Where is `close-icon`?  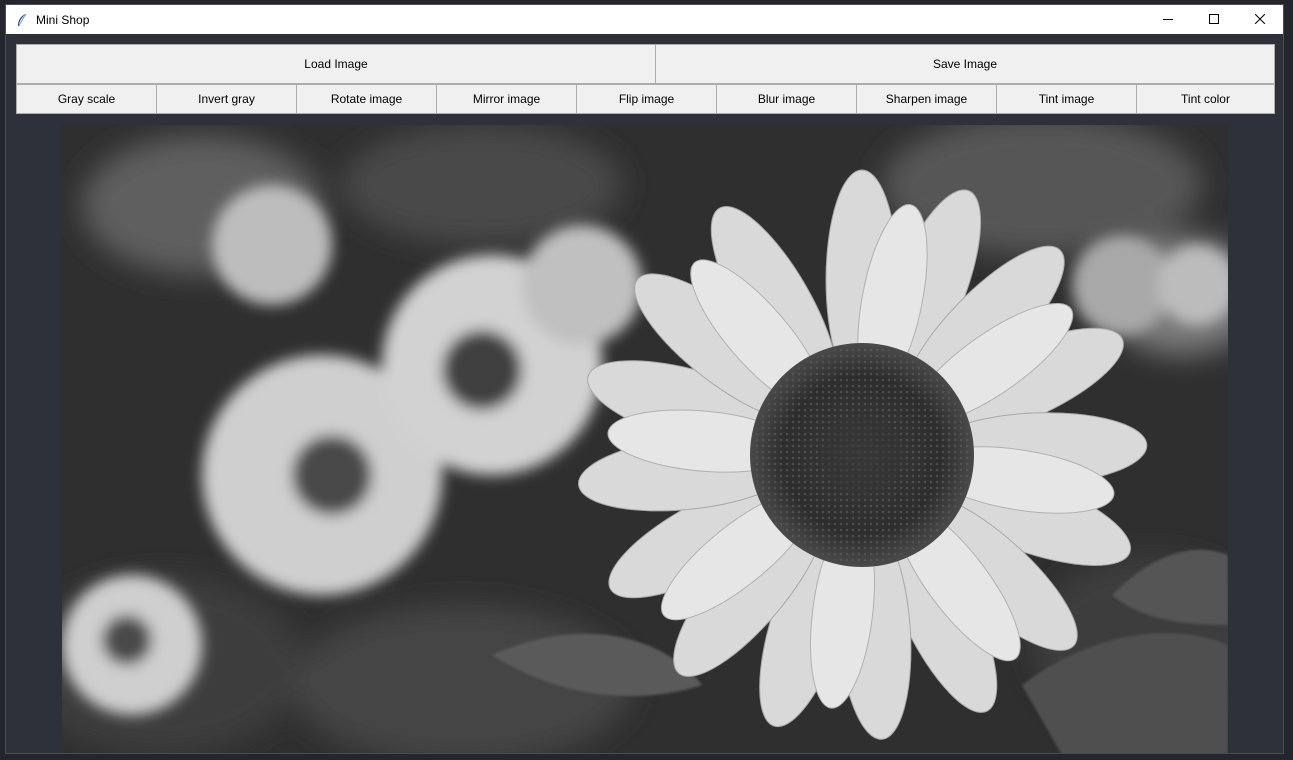
close-icon is located at coordinates (1260, 20).